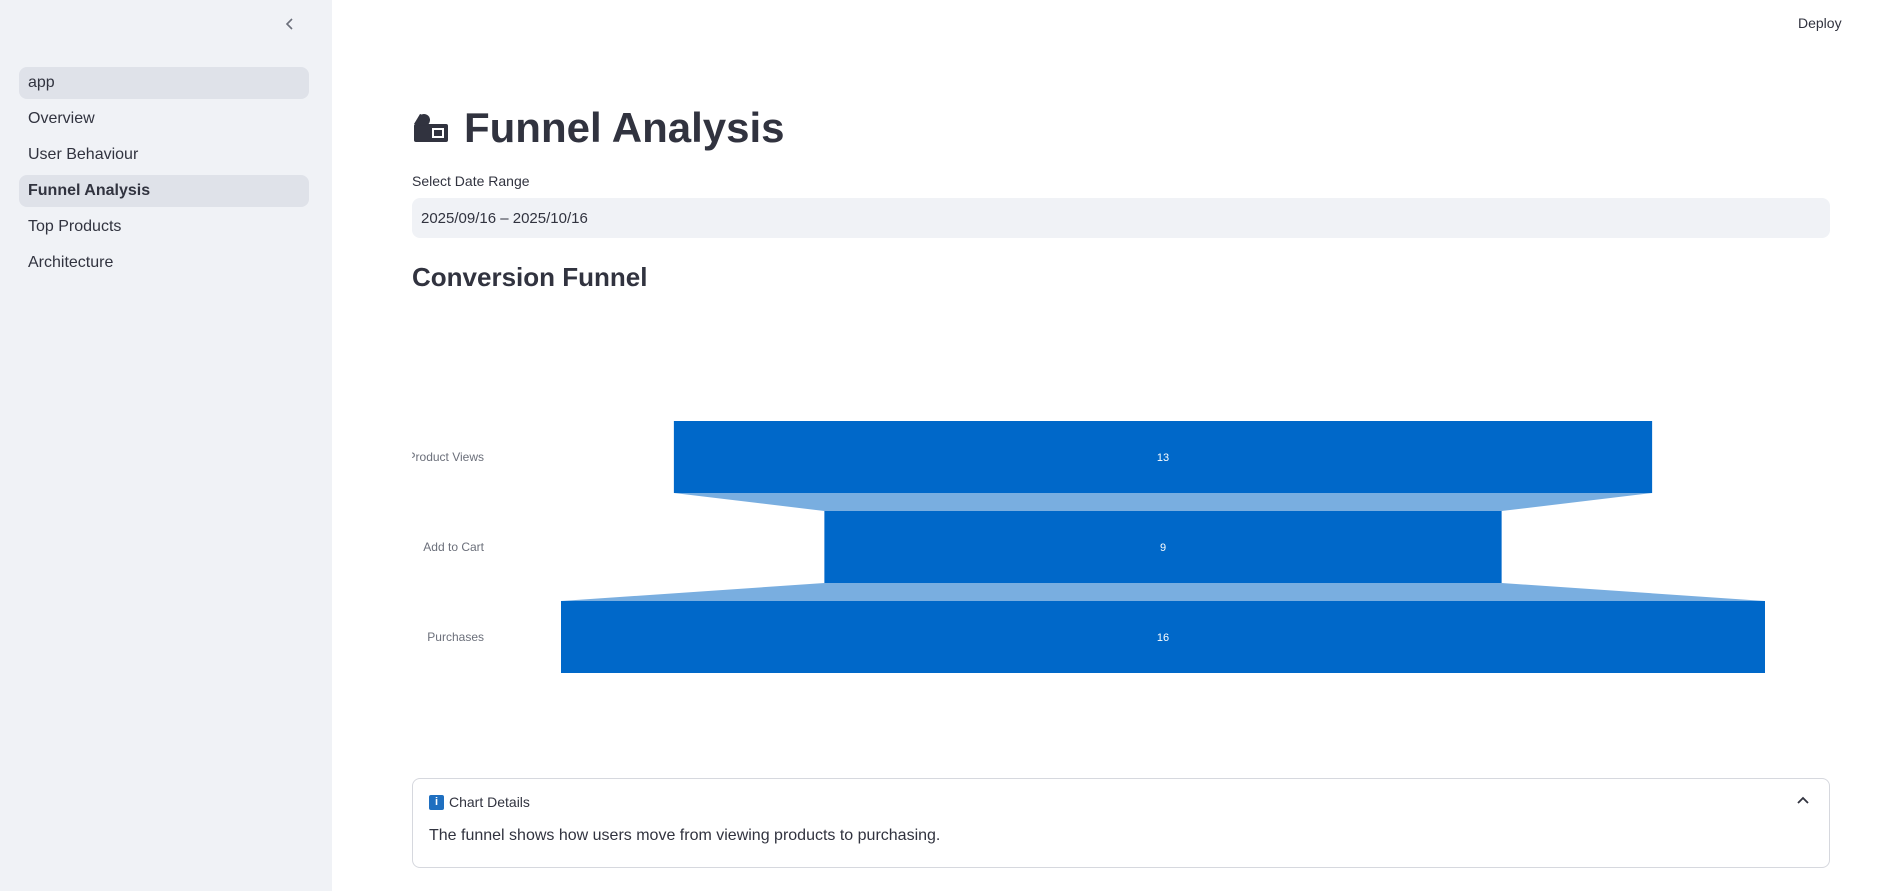 This screenshot has height=891, width=1888. I want to click on info-icon: i, so click(436, 802).